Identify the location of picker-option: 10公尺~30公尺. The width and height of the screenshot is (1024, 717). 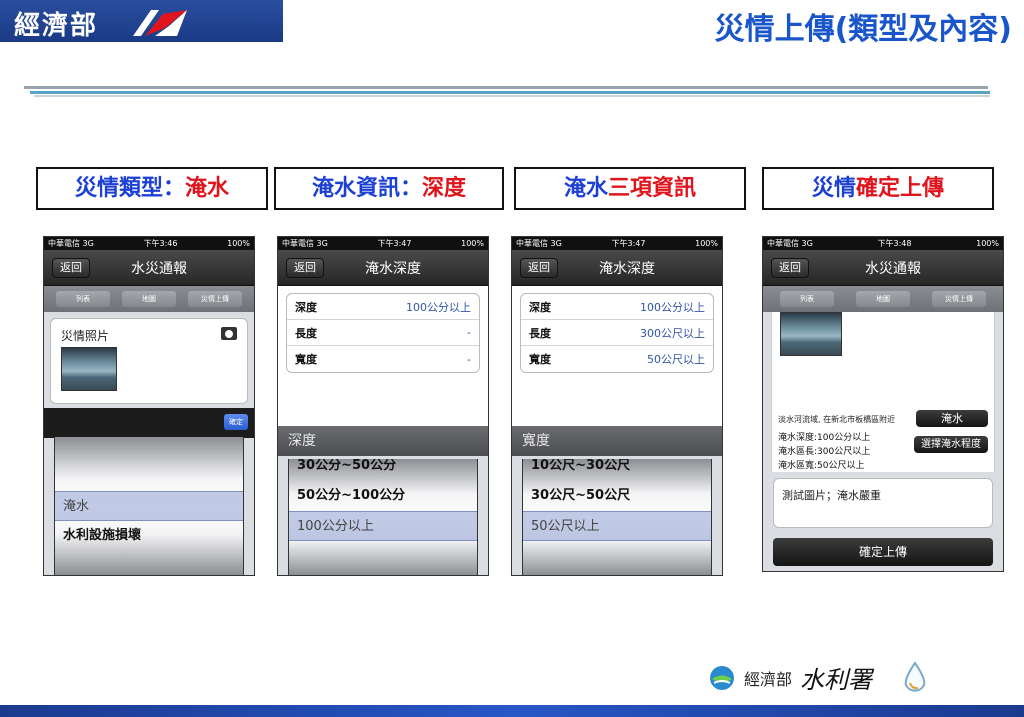
(617, 470).